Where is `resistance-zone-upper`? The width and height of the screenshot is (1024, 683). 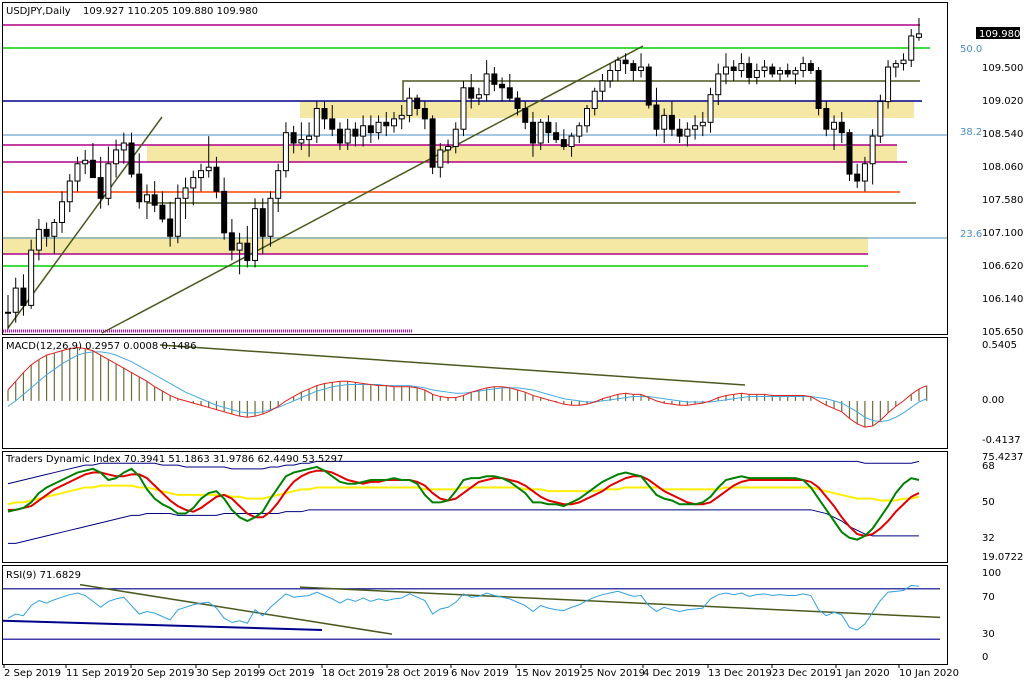 resistance-zone-upper is located at coordinates (607, 109).